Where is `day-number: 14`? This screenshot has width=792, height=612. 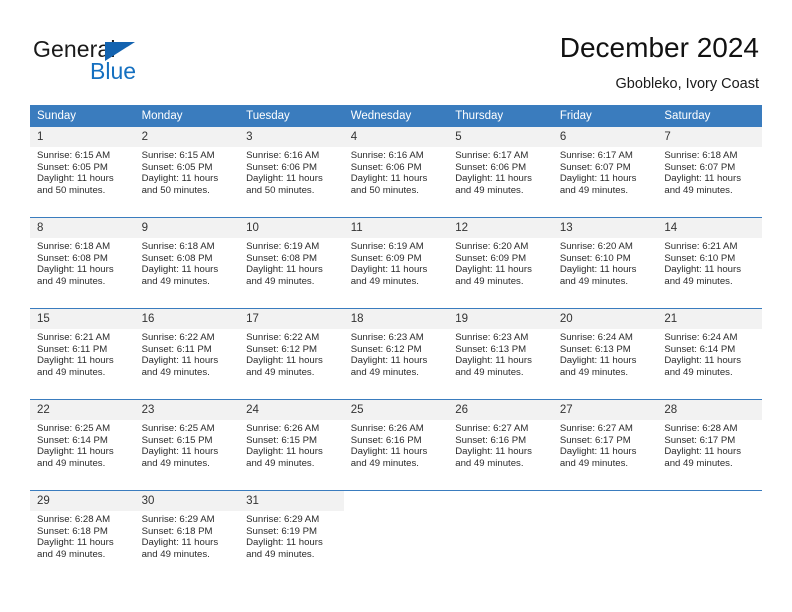
day-number: 14 is located at coordinates (709, 228).